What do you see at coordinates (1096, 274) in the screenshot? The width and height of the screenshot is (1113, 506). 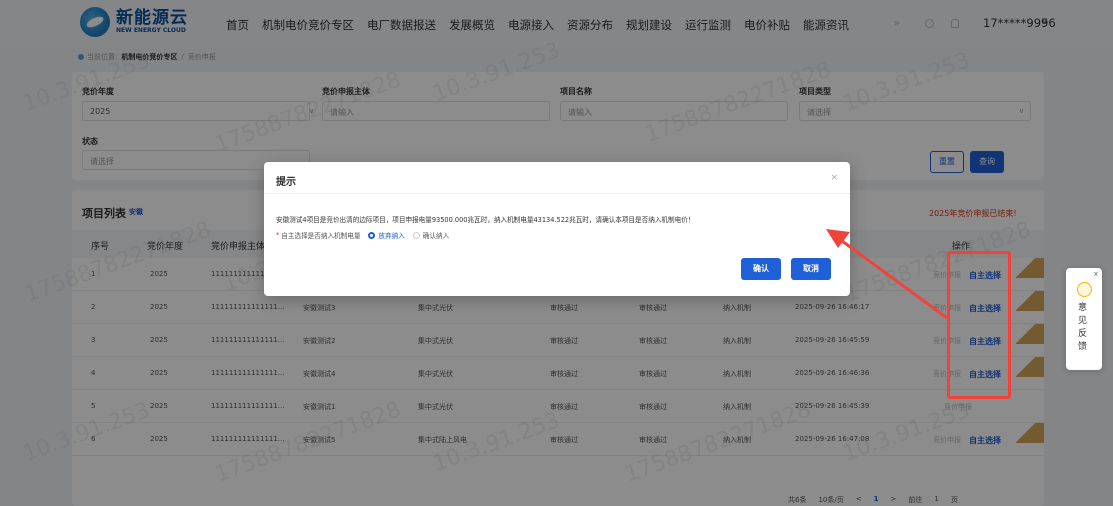 I see `close-icon: x` at bounding box center [1096, 274].